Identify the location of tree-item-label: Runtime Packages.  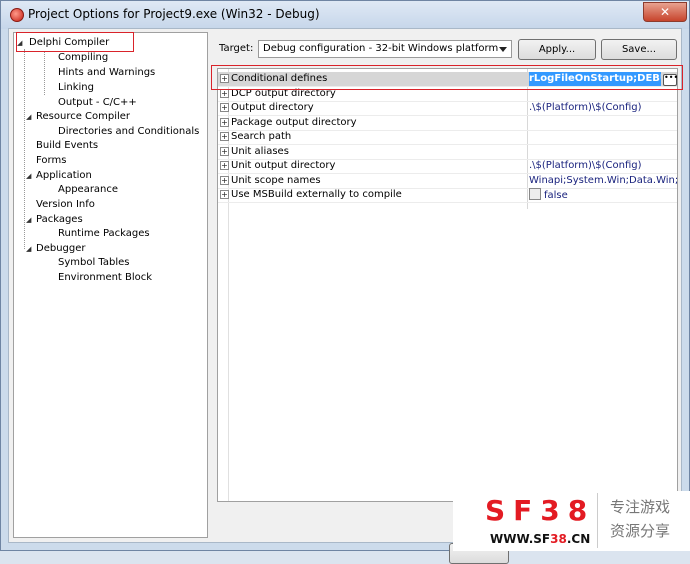
(104, 233).